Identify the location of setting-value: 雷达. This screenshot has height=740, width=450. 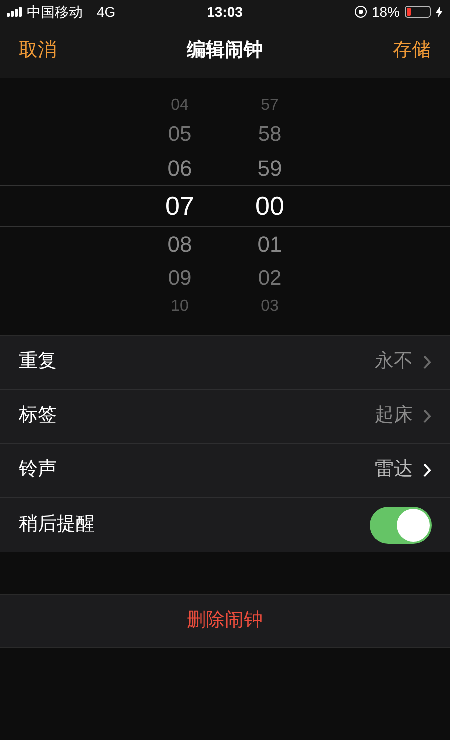
(394, 470).